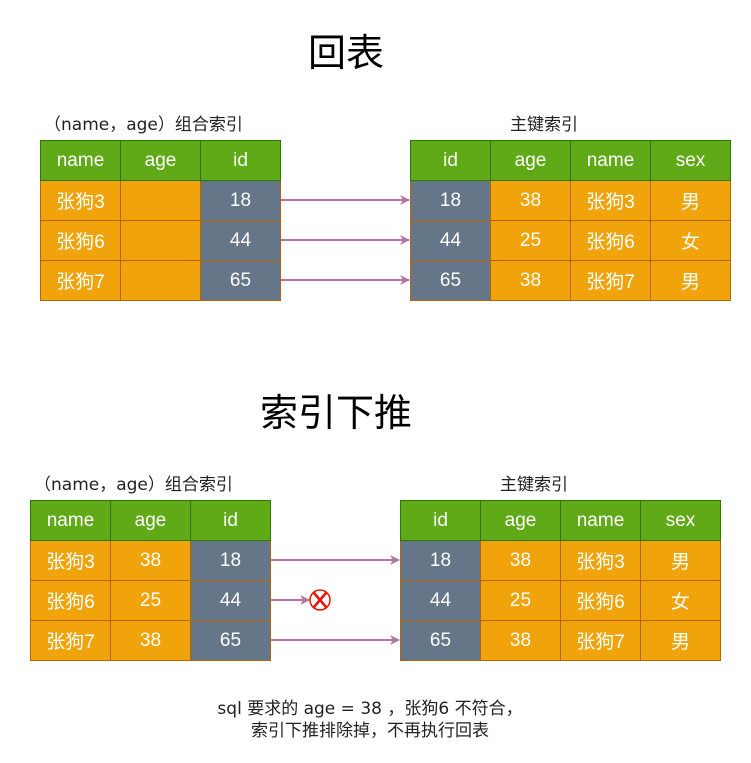  Describe the element at coordinates (320, 600) in the screenshot. I see `x-circle-icon` at that location.